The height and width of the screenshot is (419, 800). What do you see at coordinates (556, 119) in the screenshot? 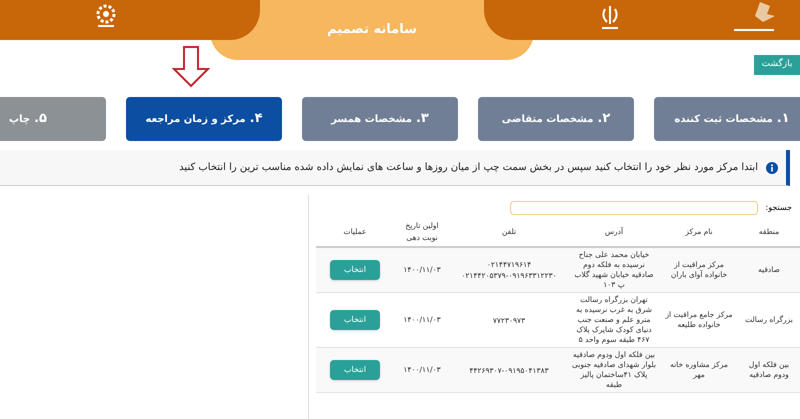
I see `step-tab: ۲. مشخصات متقاضی` at bounding box center [556, 119].